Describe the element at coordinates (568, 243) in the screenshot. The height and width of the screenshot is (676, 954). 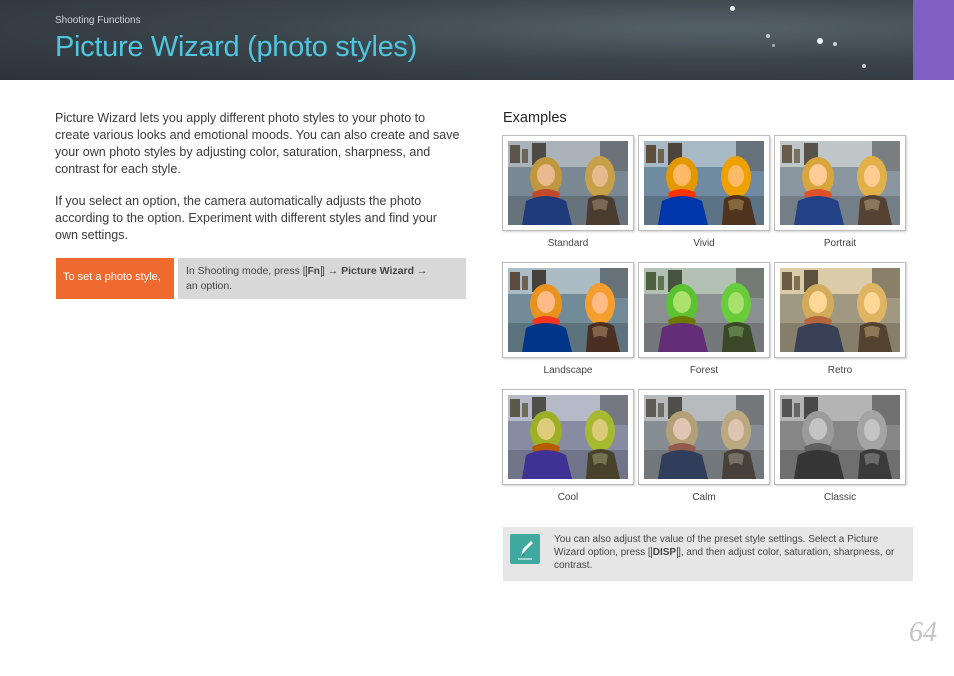
I see `example-caption: Standard` at that location.